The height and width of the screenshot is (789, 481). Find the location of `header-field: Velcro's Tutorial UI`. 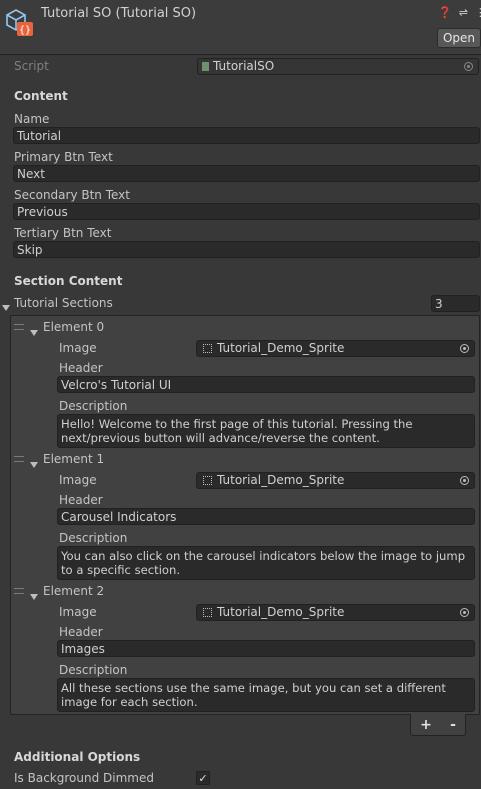

header-field: Velcro's Tutorial UI is located at coordinates (266, 384).